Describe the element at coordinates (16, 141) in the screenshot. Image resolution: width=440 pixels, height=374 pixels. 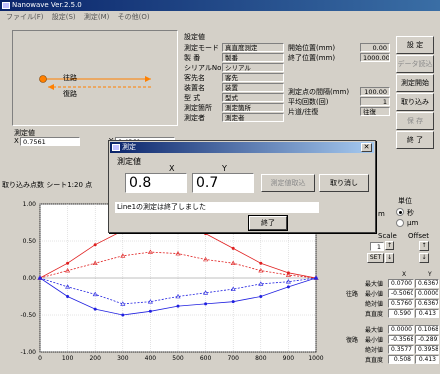
I see `measured-x-label: X` at that location.